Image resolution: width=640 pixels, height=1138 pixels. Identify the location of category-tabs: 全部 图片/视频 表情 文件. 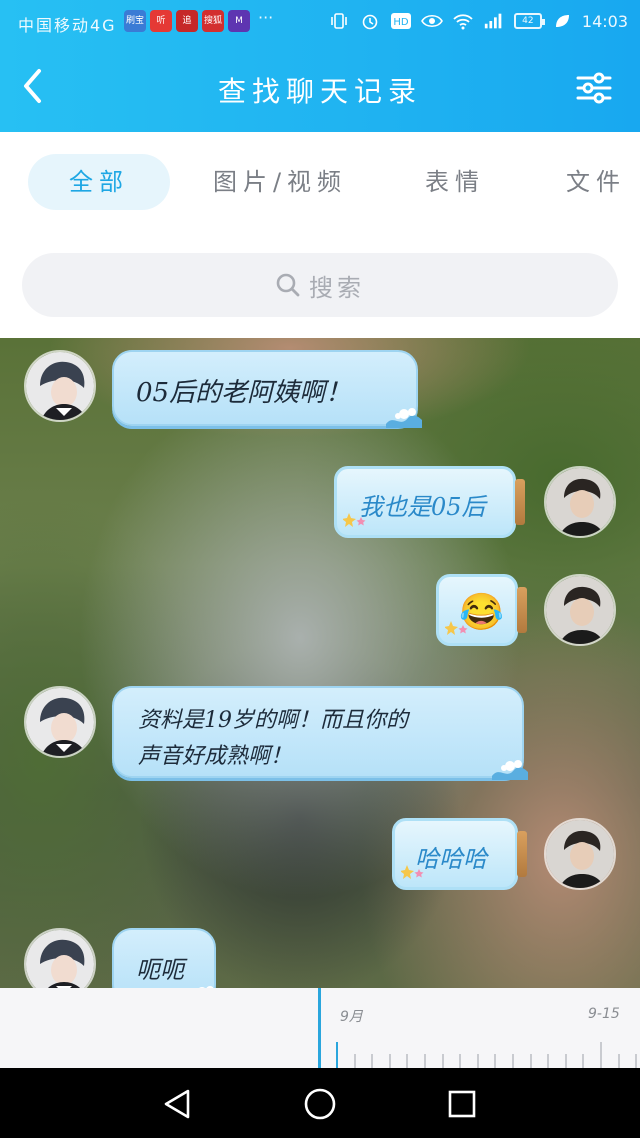
(320, 182).